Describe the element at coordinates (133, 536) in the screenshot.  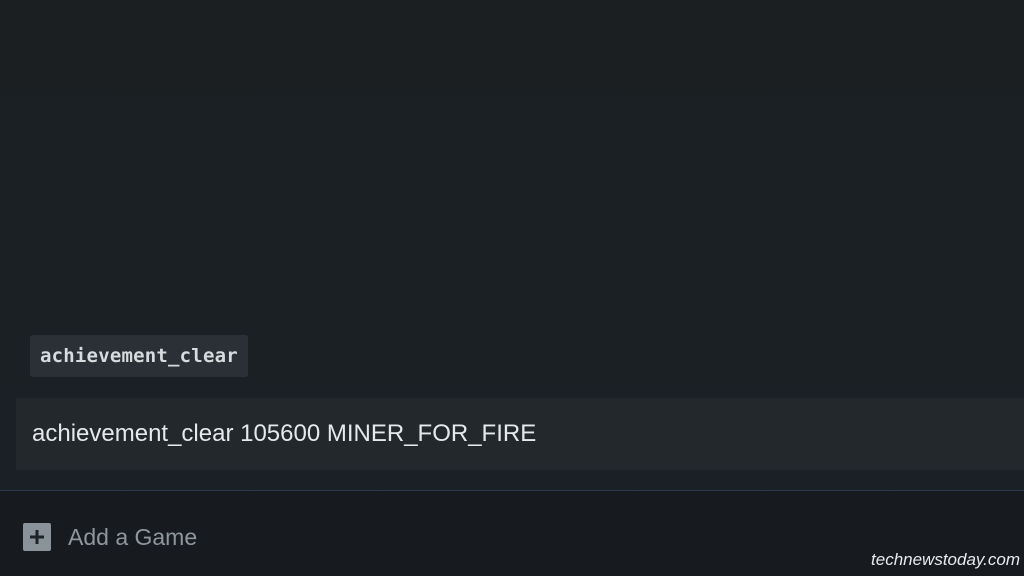
I see `add-a-game-label: Add a Game` at that location.